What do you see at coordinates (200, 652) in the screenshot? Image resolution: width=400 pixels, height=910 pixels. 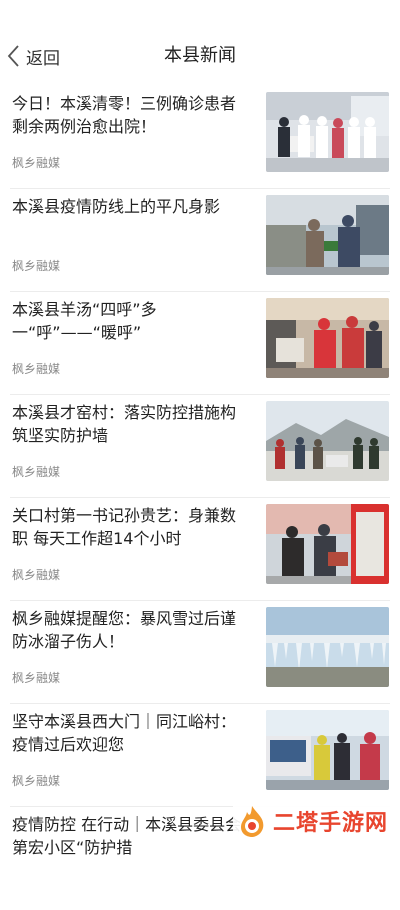 I see `news-item: 枫乡融媒提醒您：暴风雪过后谨防冰溜子伤人！ 枫乡融媒` at bounding box center [200, 652].